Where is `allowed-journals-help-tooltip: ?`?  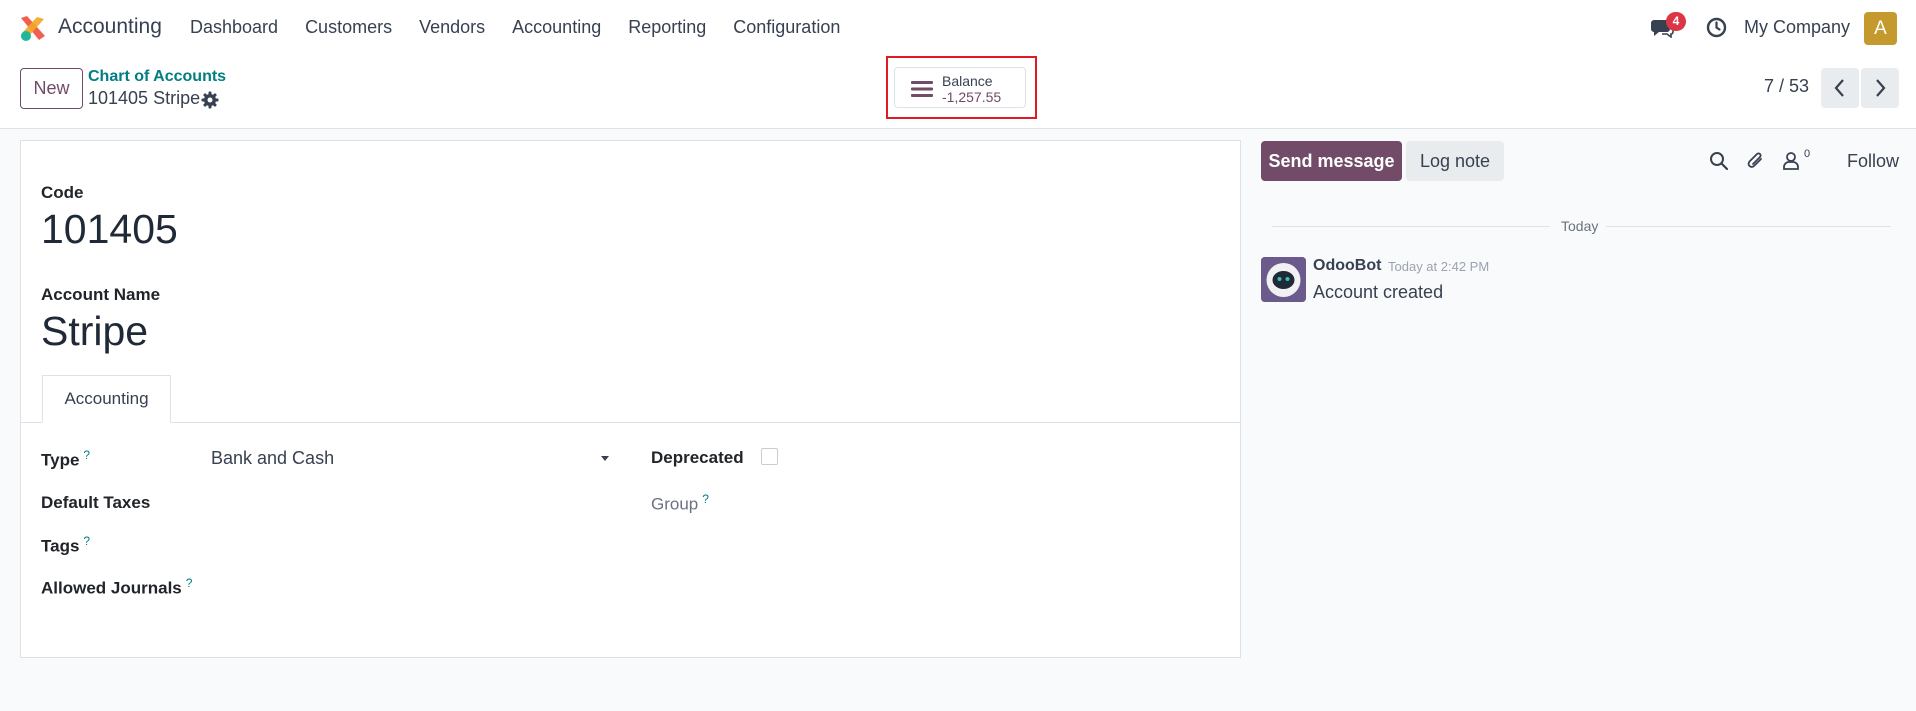
allowed-journals-help-tooltip: ? is located at coordinates (189, 583).